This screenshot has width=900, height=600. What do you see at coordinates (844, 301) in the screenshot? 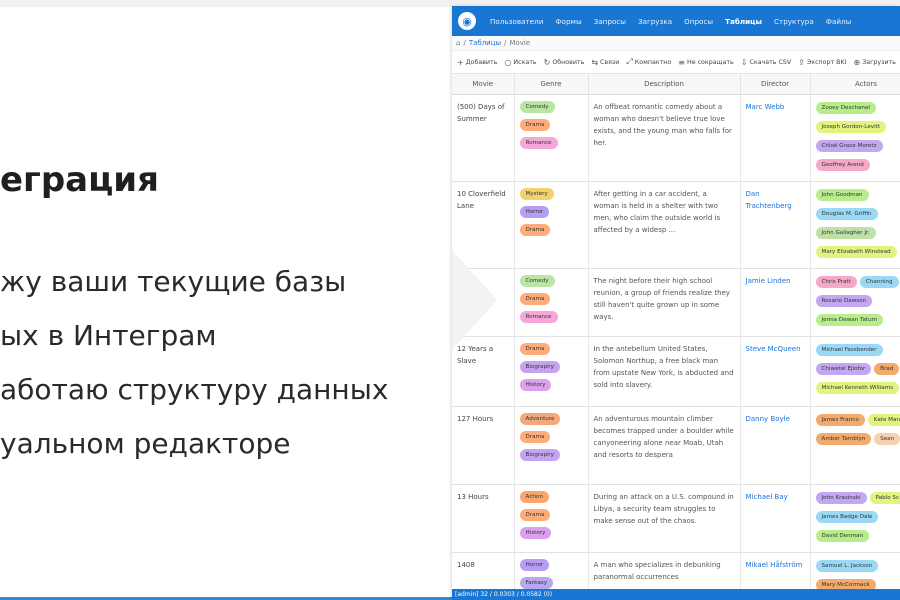
I see `actor-tag: Rosario Dawson` at bounding box center [844, 301].